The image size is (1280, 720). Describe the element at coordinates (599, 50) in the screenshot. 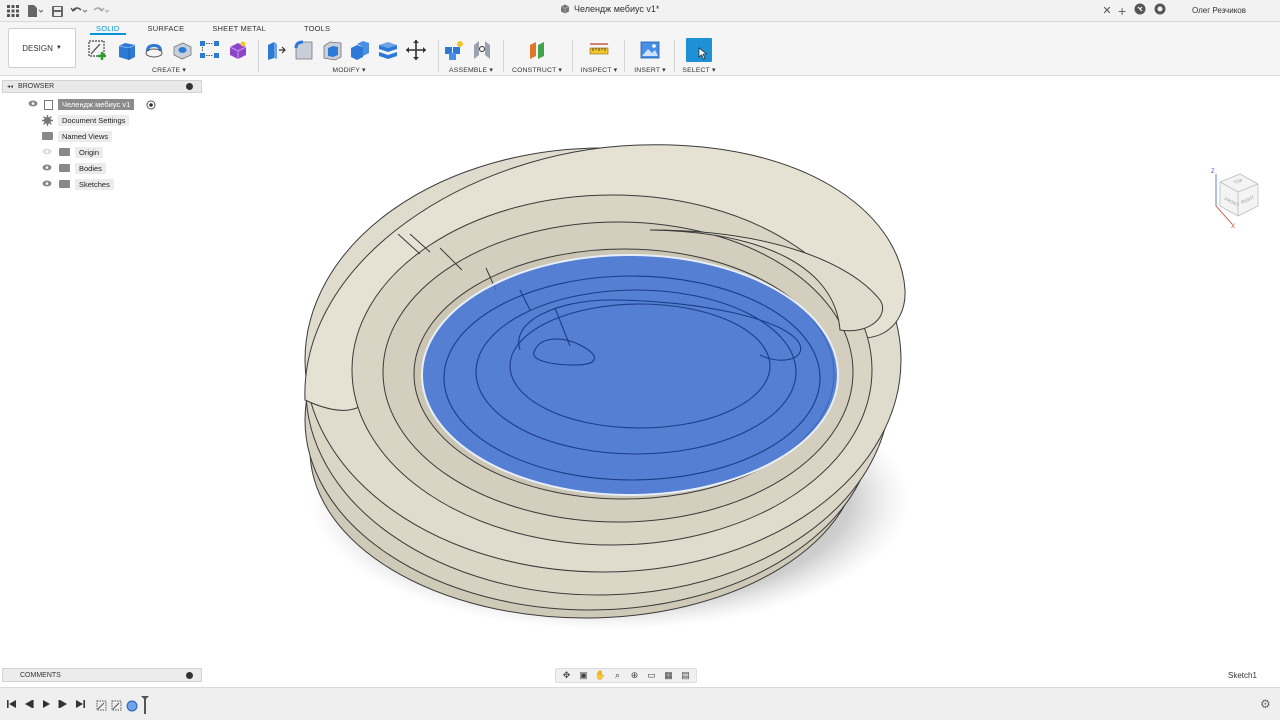

I see `measure-icon` at that location.